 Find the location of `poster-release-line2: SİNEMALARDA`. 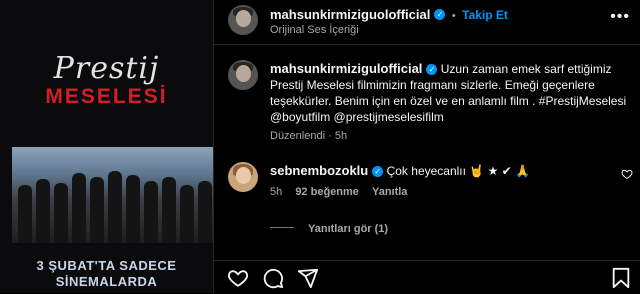

poster-release-line2: SİNEMALARDA is located at coordinates (106, 281).